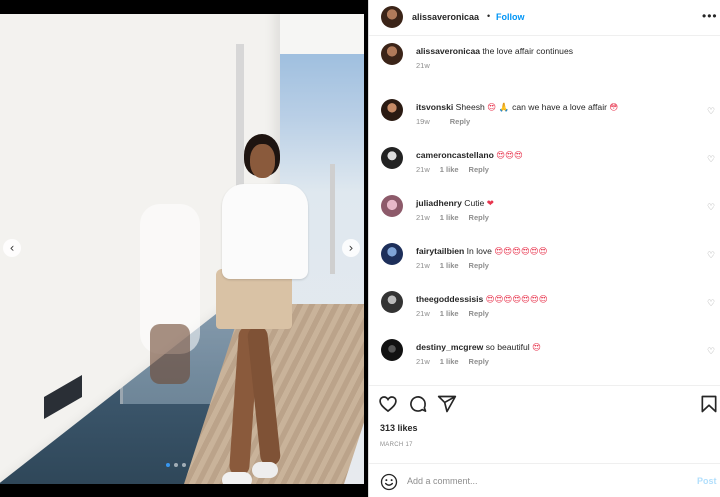  What do you see at coordinates (418, 404) in the screenshot?
I see `comment-icon` at bounding box center [418, 404].